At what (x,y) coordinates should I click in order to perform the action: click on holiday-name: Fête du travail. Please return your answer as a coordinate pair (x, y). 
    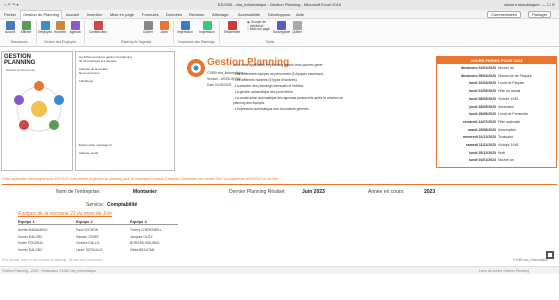
    Looking at the image, I should click on (509, 91).